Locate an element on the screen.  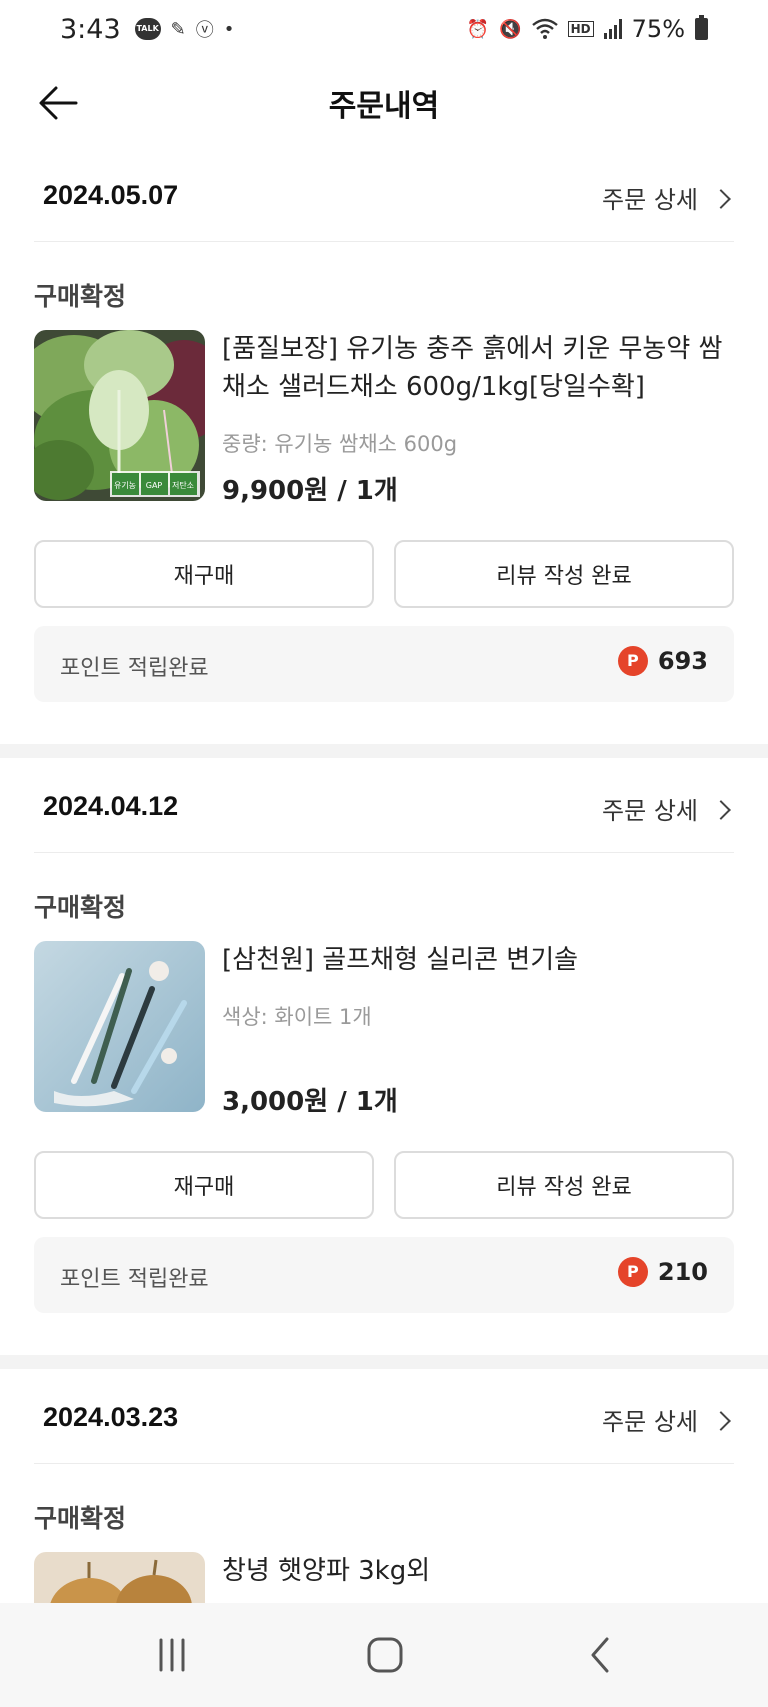
system-back-button is located at coordinates (600, 1655).